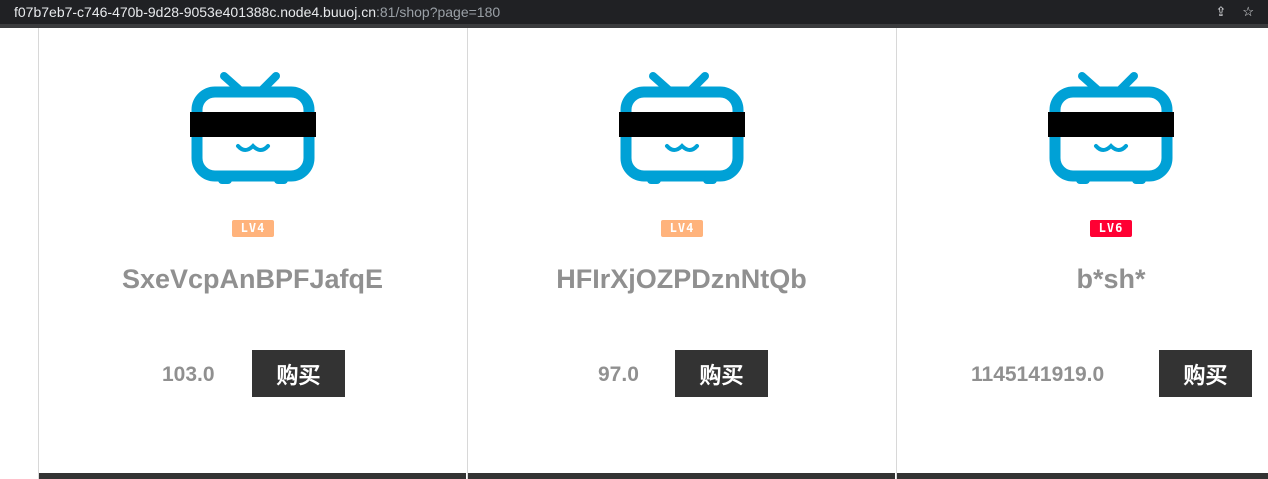  I want to click on product-price: 97.0, so click(618, 374).